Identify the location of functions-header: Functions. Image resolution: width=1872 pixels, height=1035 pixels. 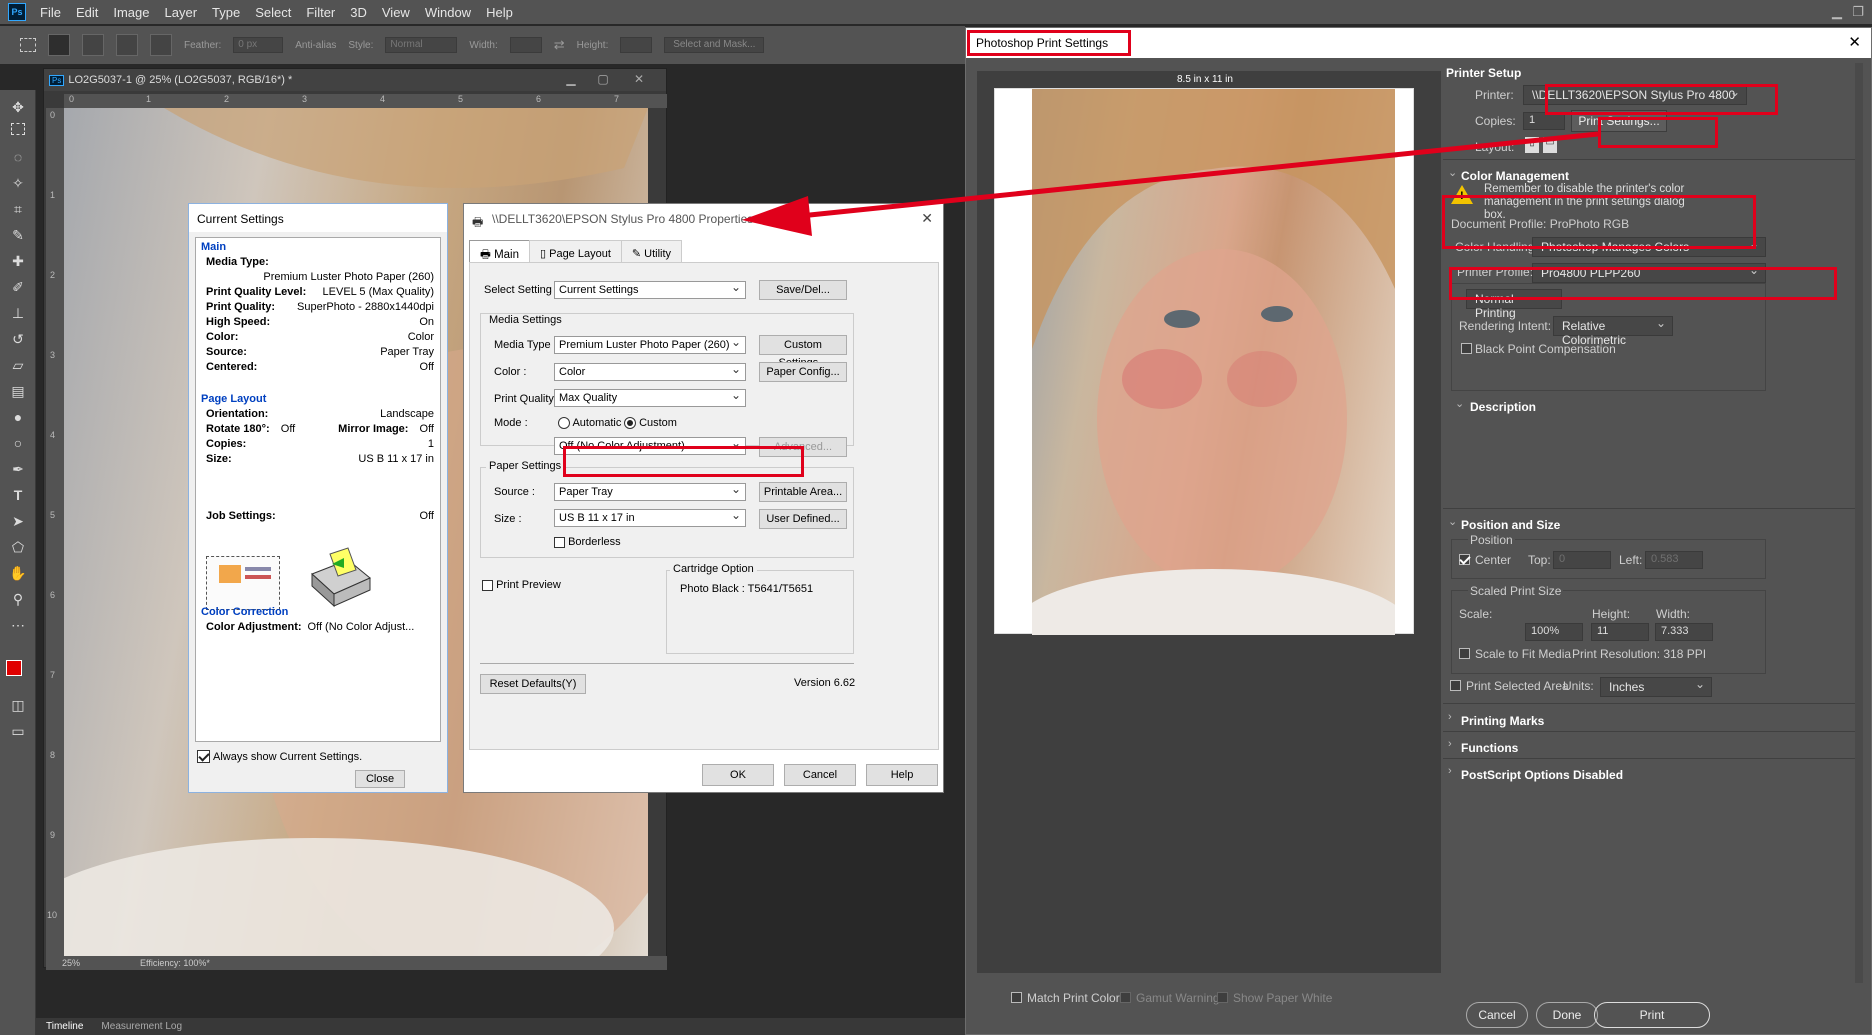
(1489, 748).